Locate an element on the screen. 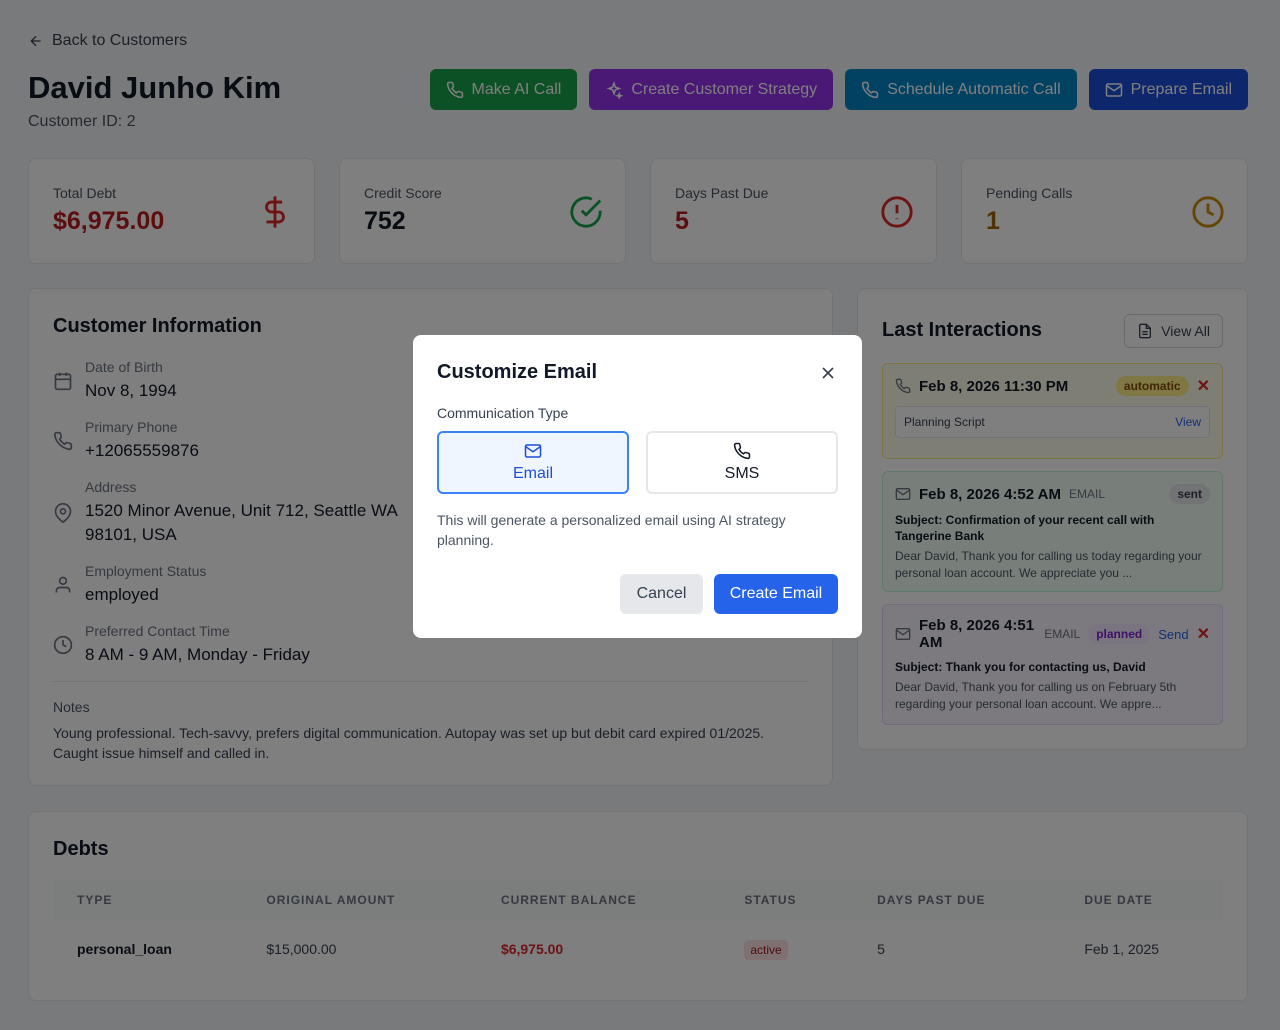 The width and height of the screenshot is (1280, 1030). sms-option-label: SMS is located at coordinates (742, 473).